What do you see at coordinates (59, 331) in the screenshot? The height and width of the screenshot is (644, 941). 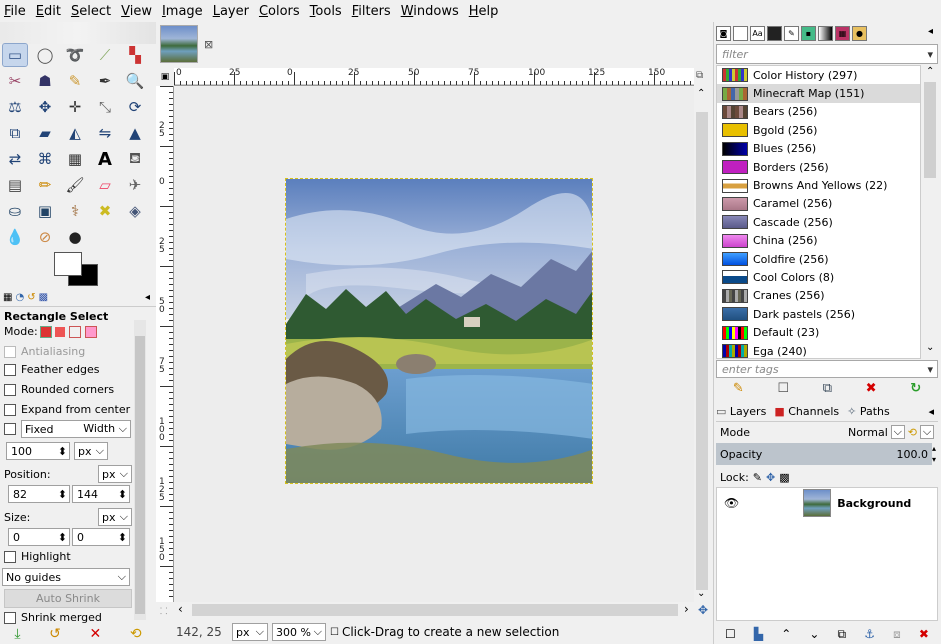 I see `mode-add-icon` at bounding box center [59, 331].